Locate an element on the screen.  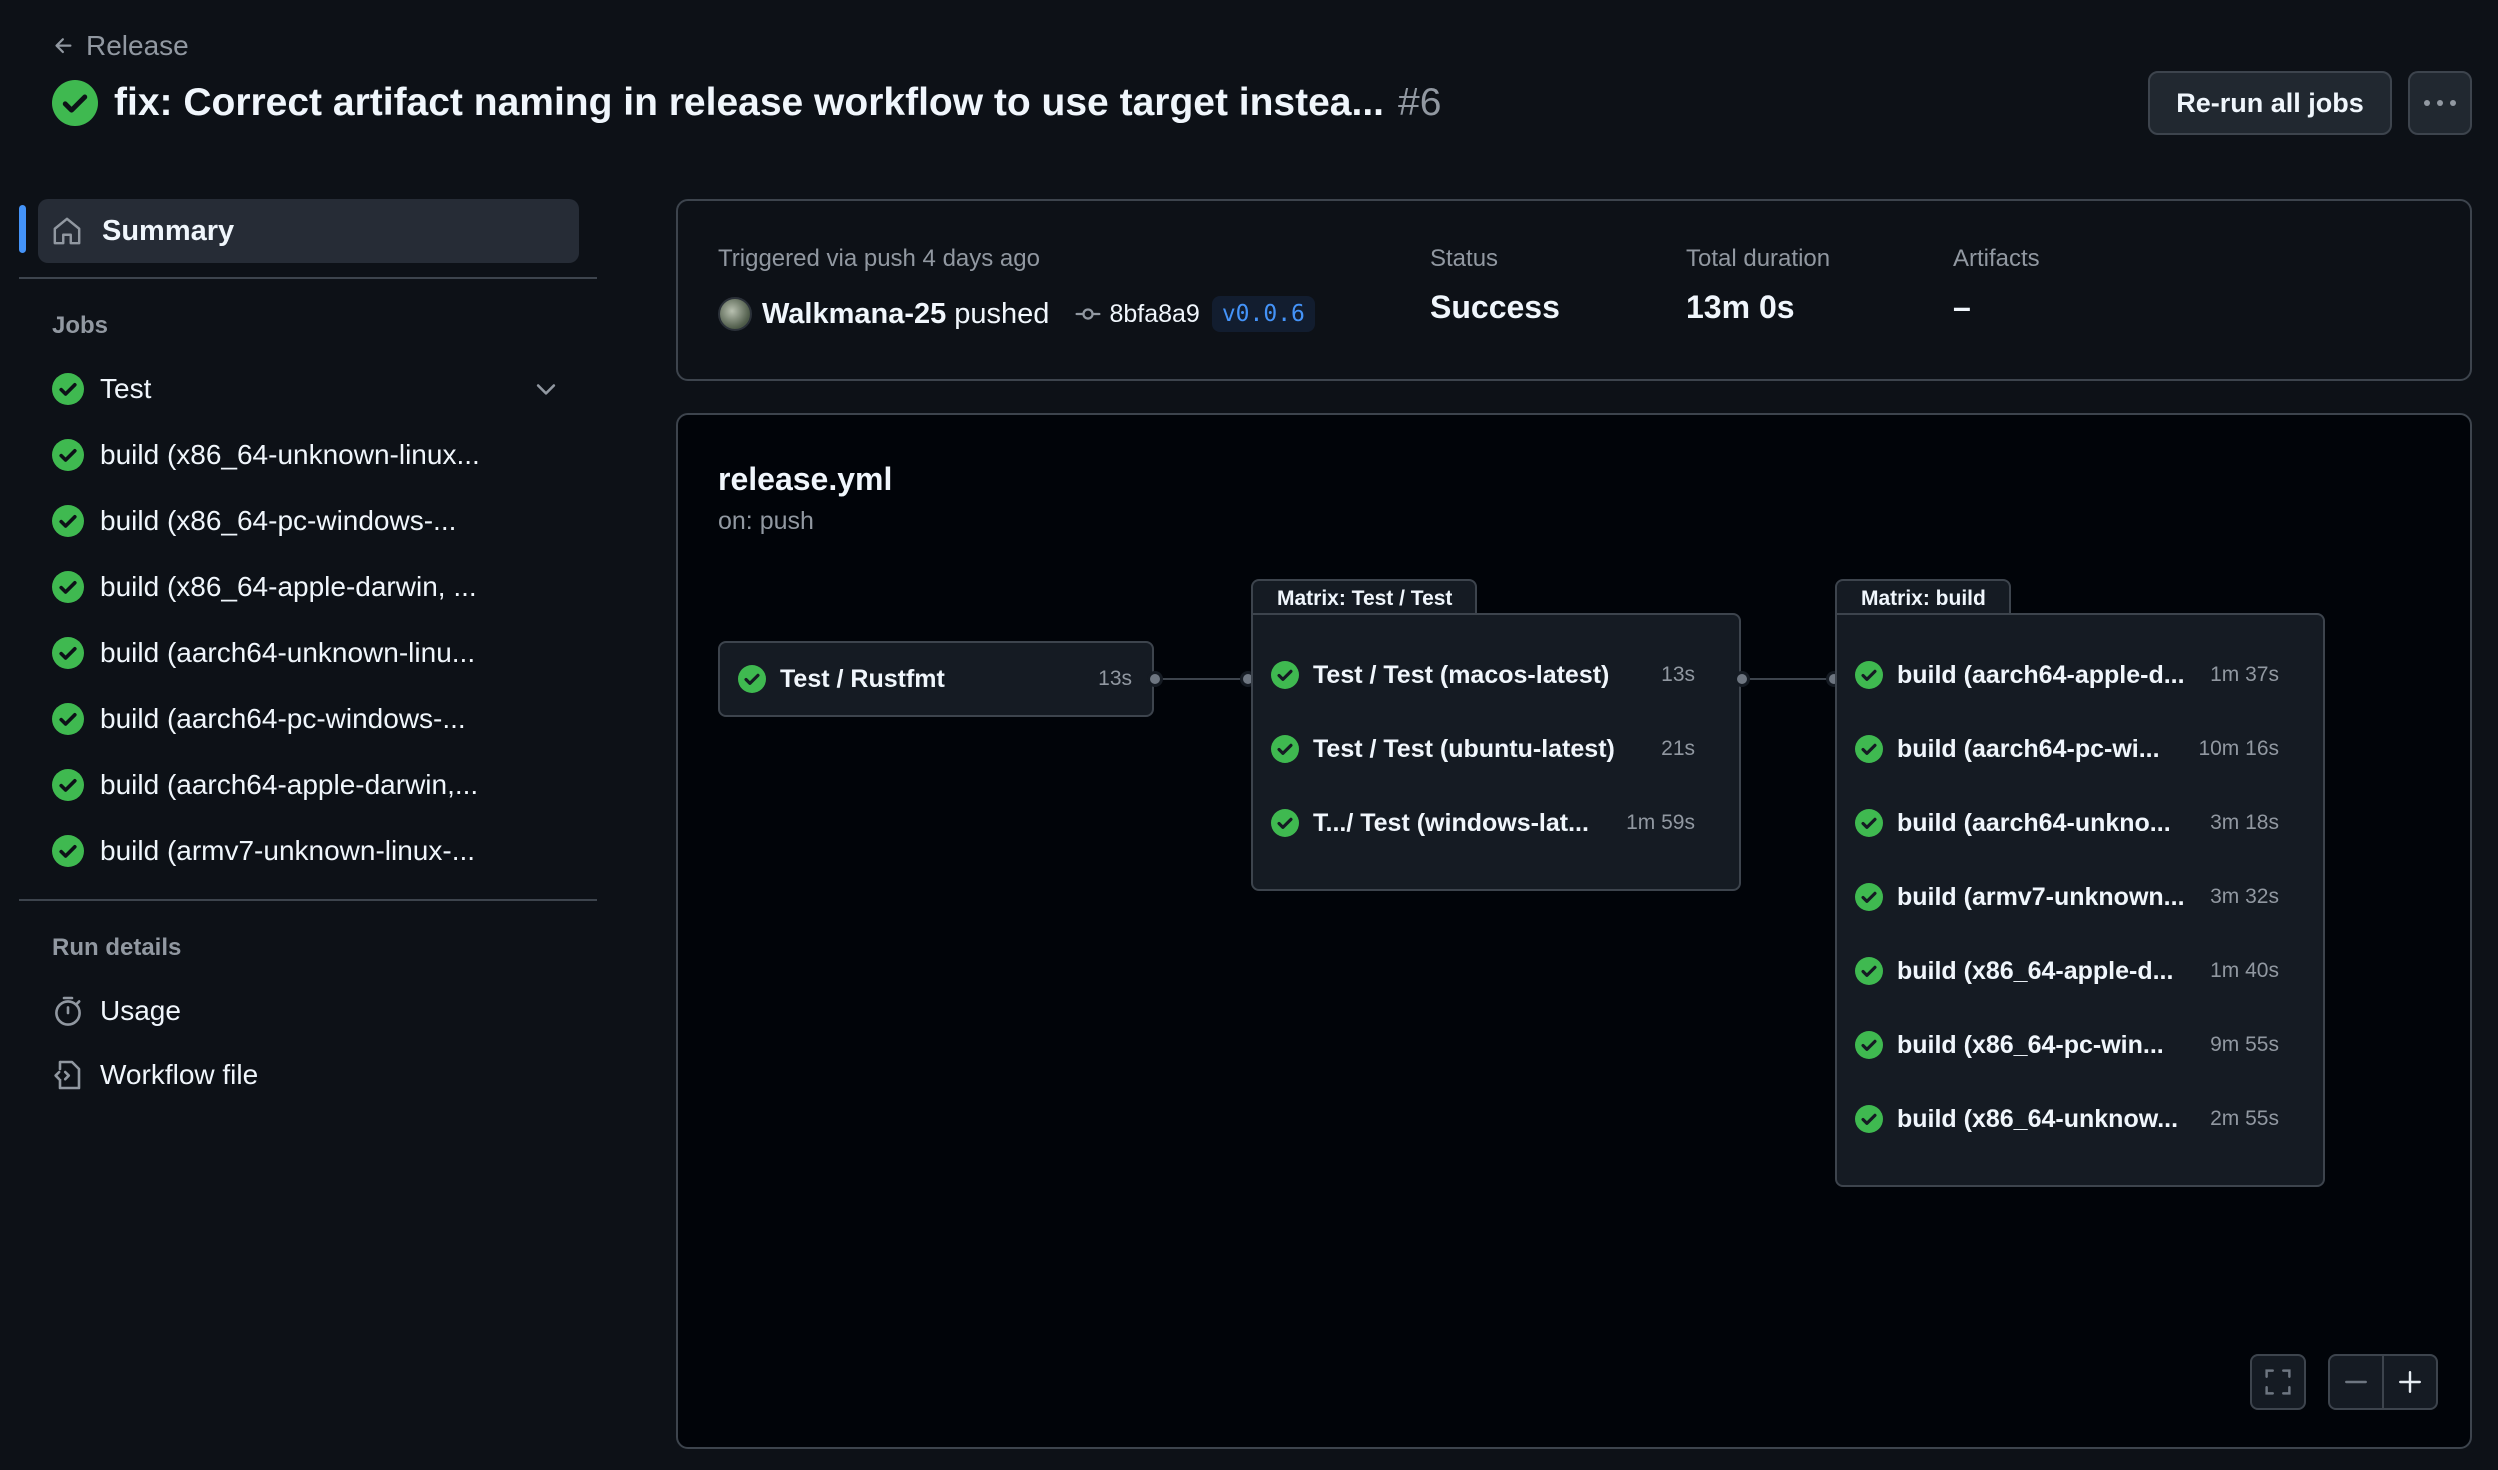
sidebar-item-workflow-file: Workflow file is located at coordinates (312, 1075).